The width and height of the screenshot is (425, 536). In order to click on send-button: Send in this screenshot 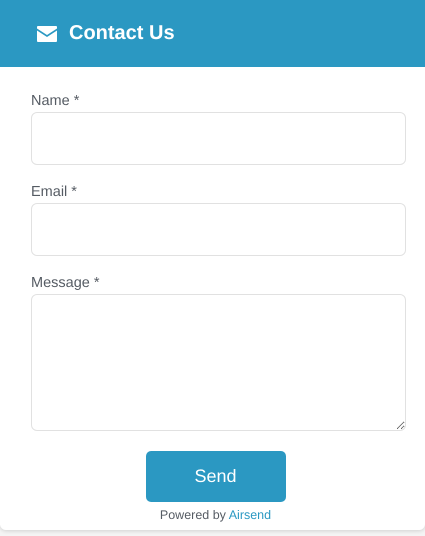, I will do `click(216, 476)`.